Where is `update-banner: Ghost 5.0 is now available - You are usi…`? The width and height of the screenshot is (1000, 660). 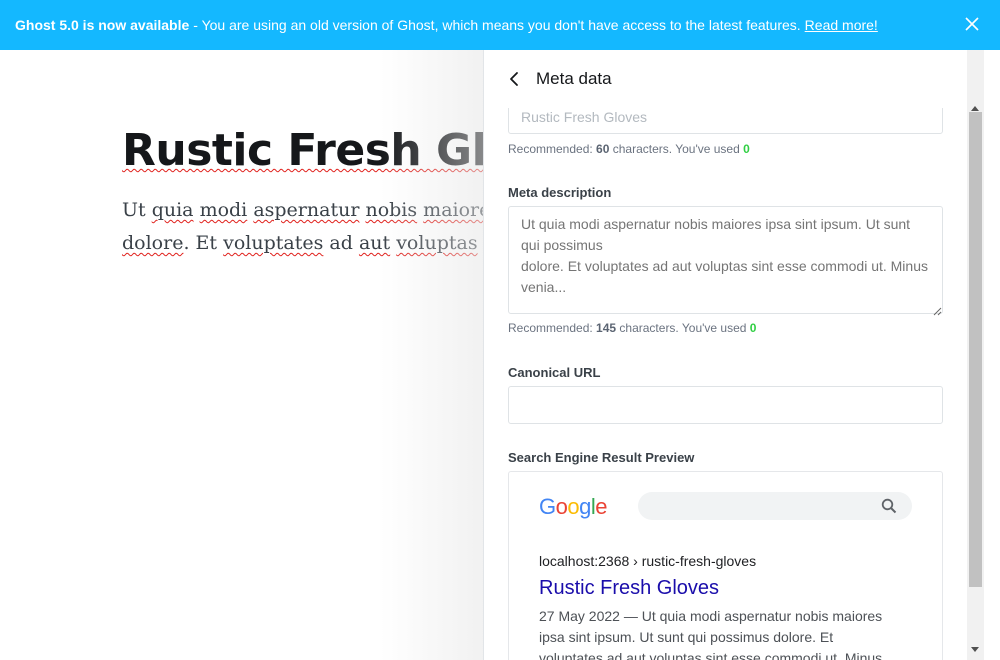
update-banner: Ghost 5.0 is now available - You are usi… is located at coordinates (500, 25).